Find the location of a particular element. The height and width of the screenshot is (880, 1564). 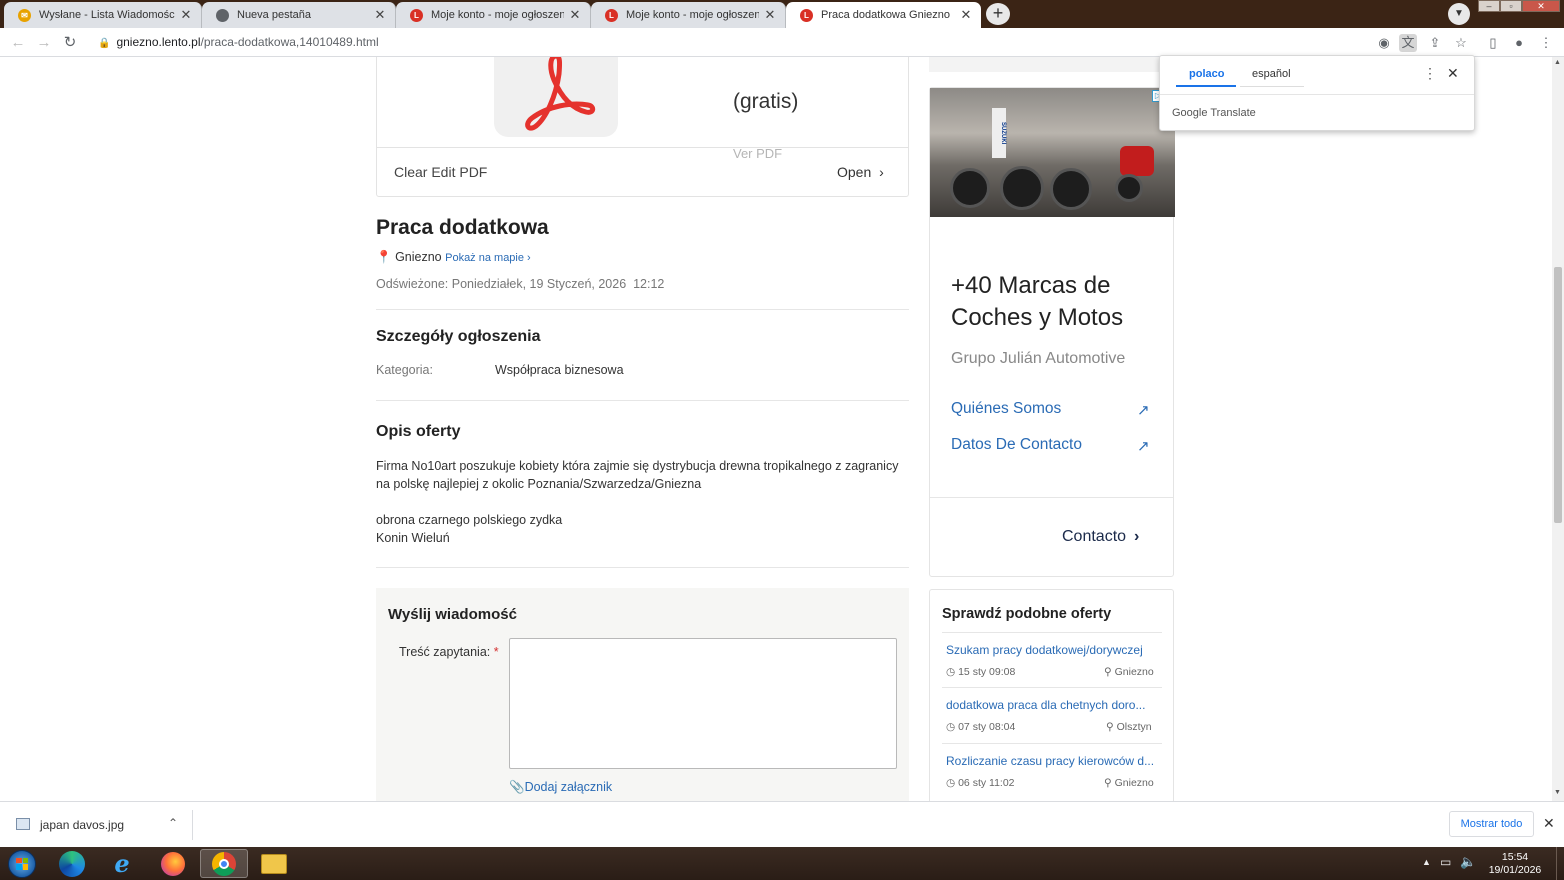

taskbar-internet-explorer: e is located at coordinates (122, 863).